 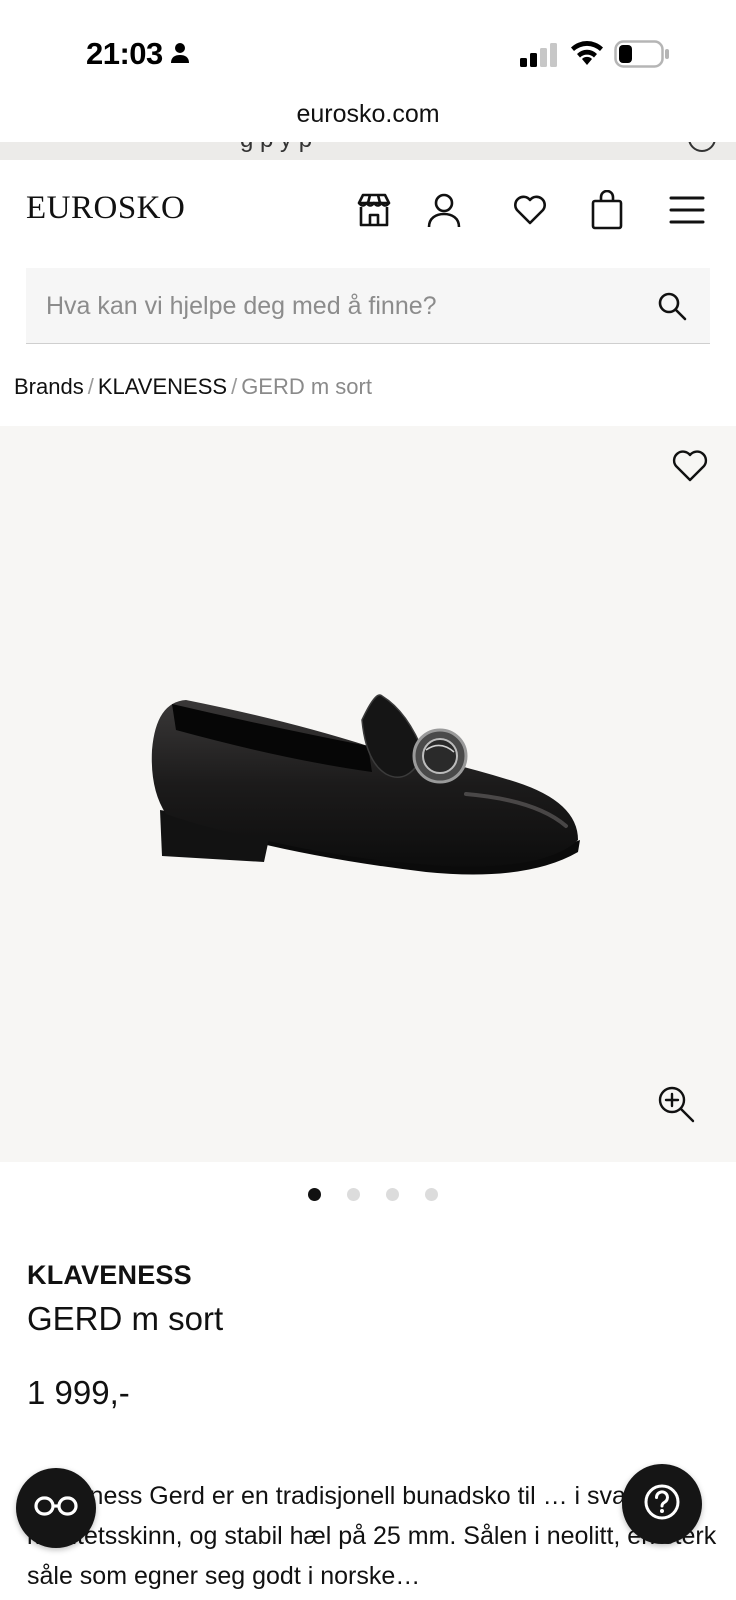 What do you see at coordinates (587, 55) in the screenshot?
I see `wifi-icon` at bounding box center [587, 55].